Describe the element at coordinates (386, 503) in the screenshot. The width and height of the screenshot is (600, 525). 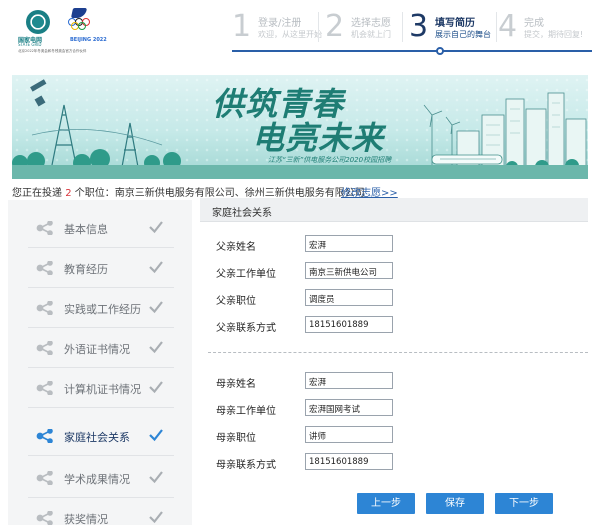
I see `prev-step-button: 上一步` at that location.